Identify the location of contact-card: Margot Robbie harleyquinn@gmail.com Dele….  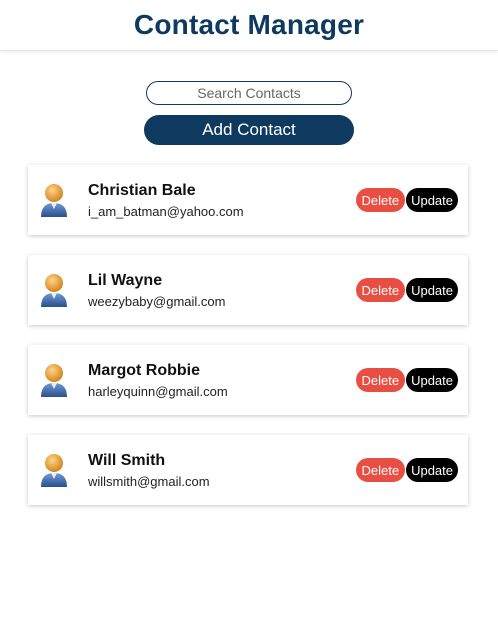
(248, 380).